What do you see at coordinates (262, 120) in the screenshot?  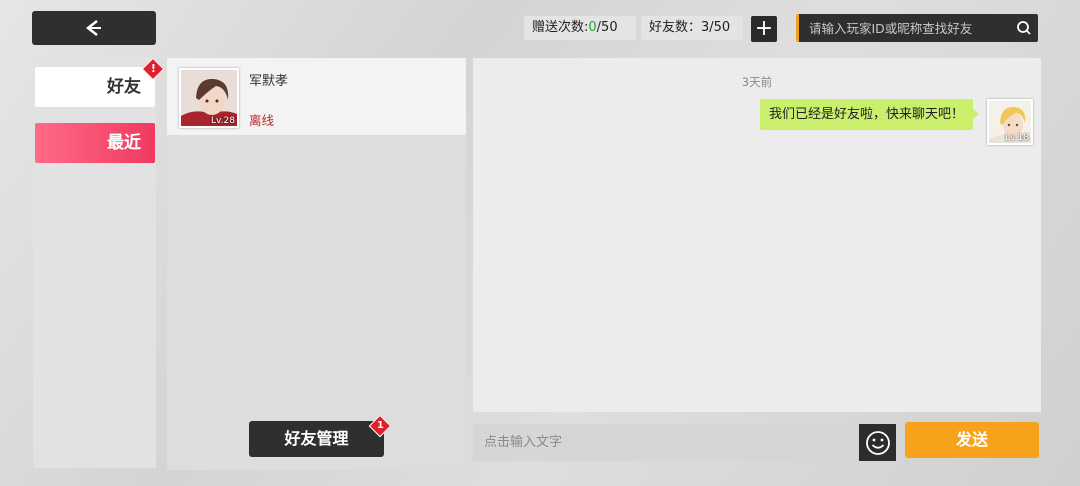 I see `friend-status: 离线` at bounding box center [262, 120].